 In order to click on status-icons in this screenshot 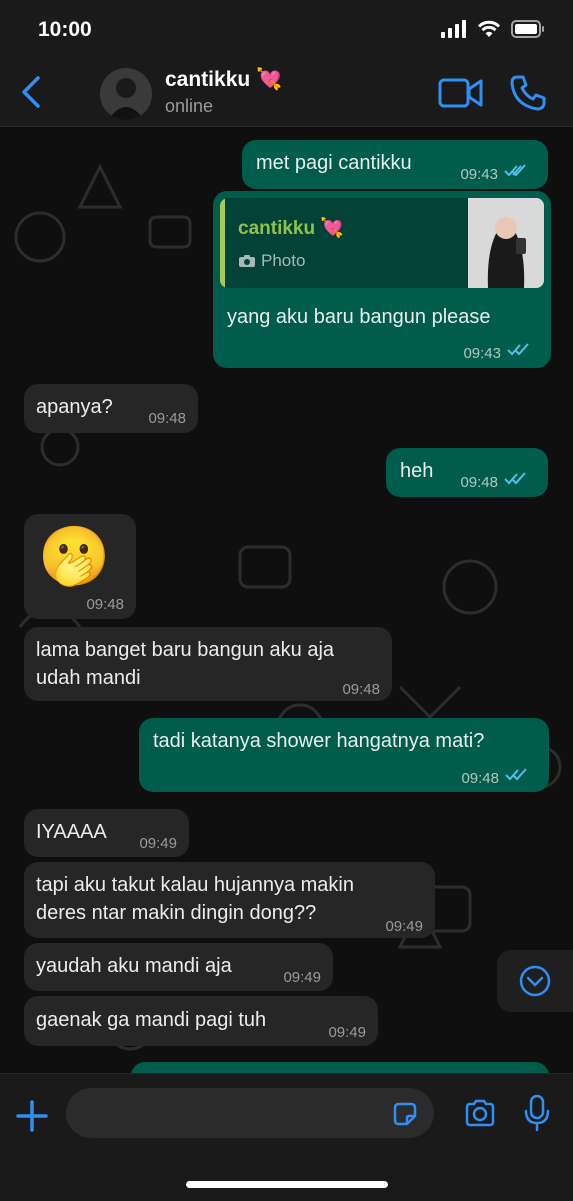, I will do `click(493, 29)`.